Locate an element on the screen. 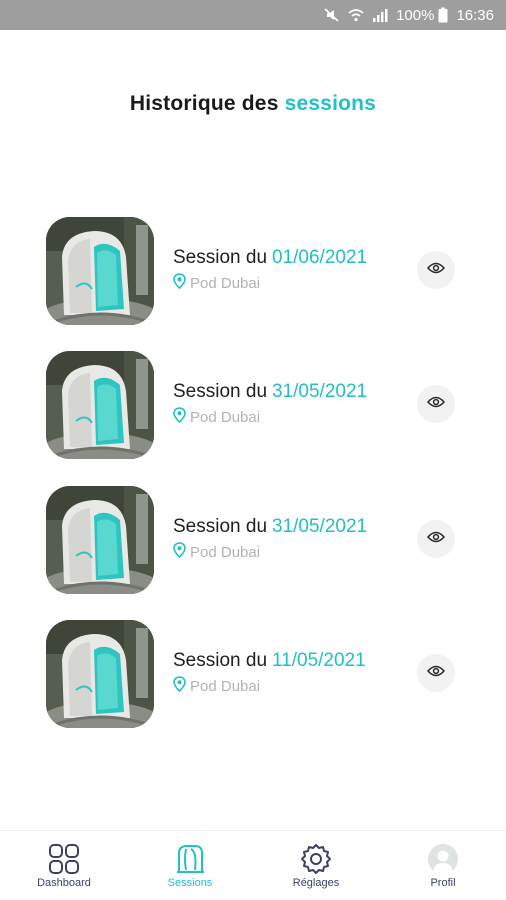 This screenshot has height=900, width=506. clock: 16:36 is located at coordinates (475, 15).